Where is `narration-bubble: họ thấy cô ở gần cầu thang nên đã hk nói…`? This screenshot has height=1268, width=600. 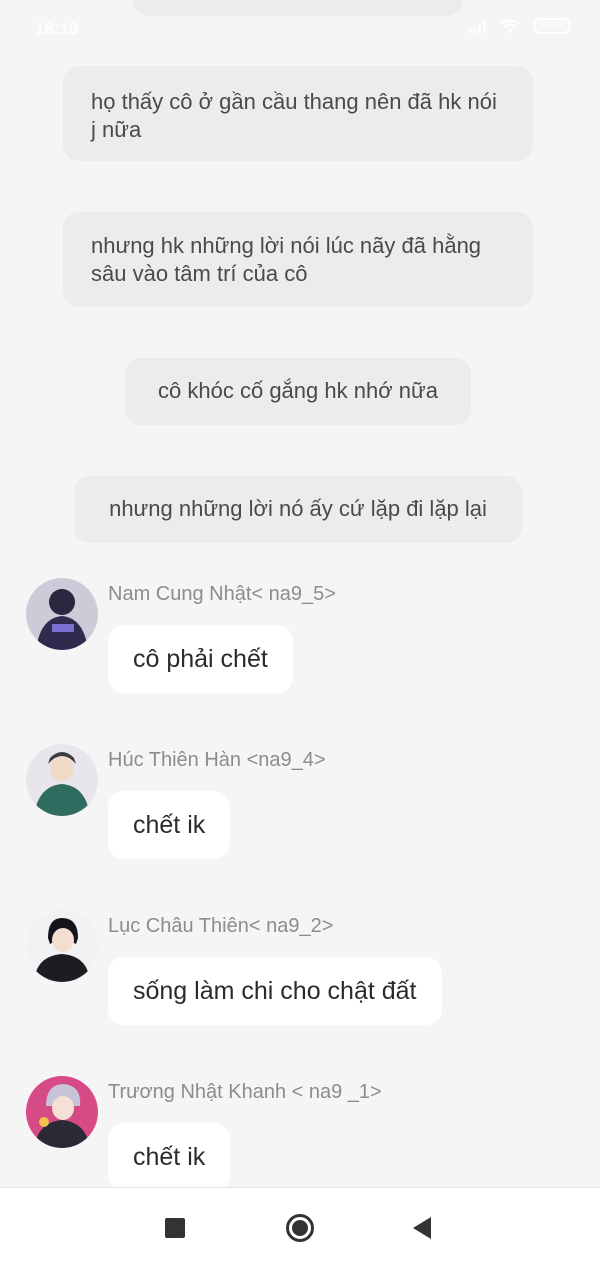
narration-bubble: họ thấy cô ở gần cầu thang nên đã hk nói… is located at coordinates (298, 113).